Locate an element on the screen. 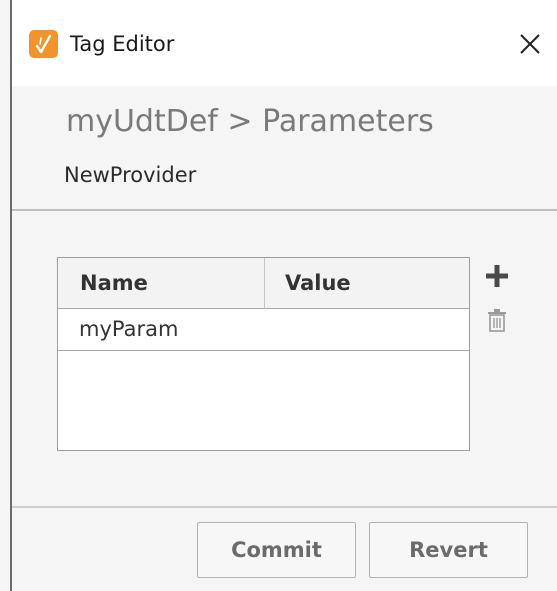  plus-icon is located at coordinates (497, 276).